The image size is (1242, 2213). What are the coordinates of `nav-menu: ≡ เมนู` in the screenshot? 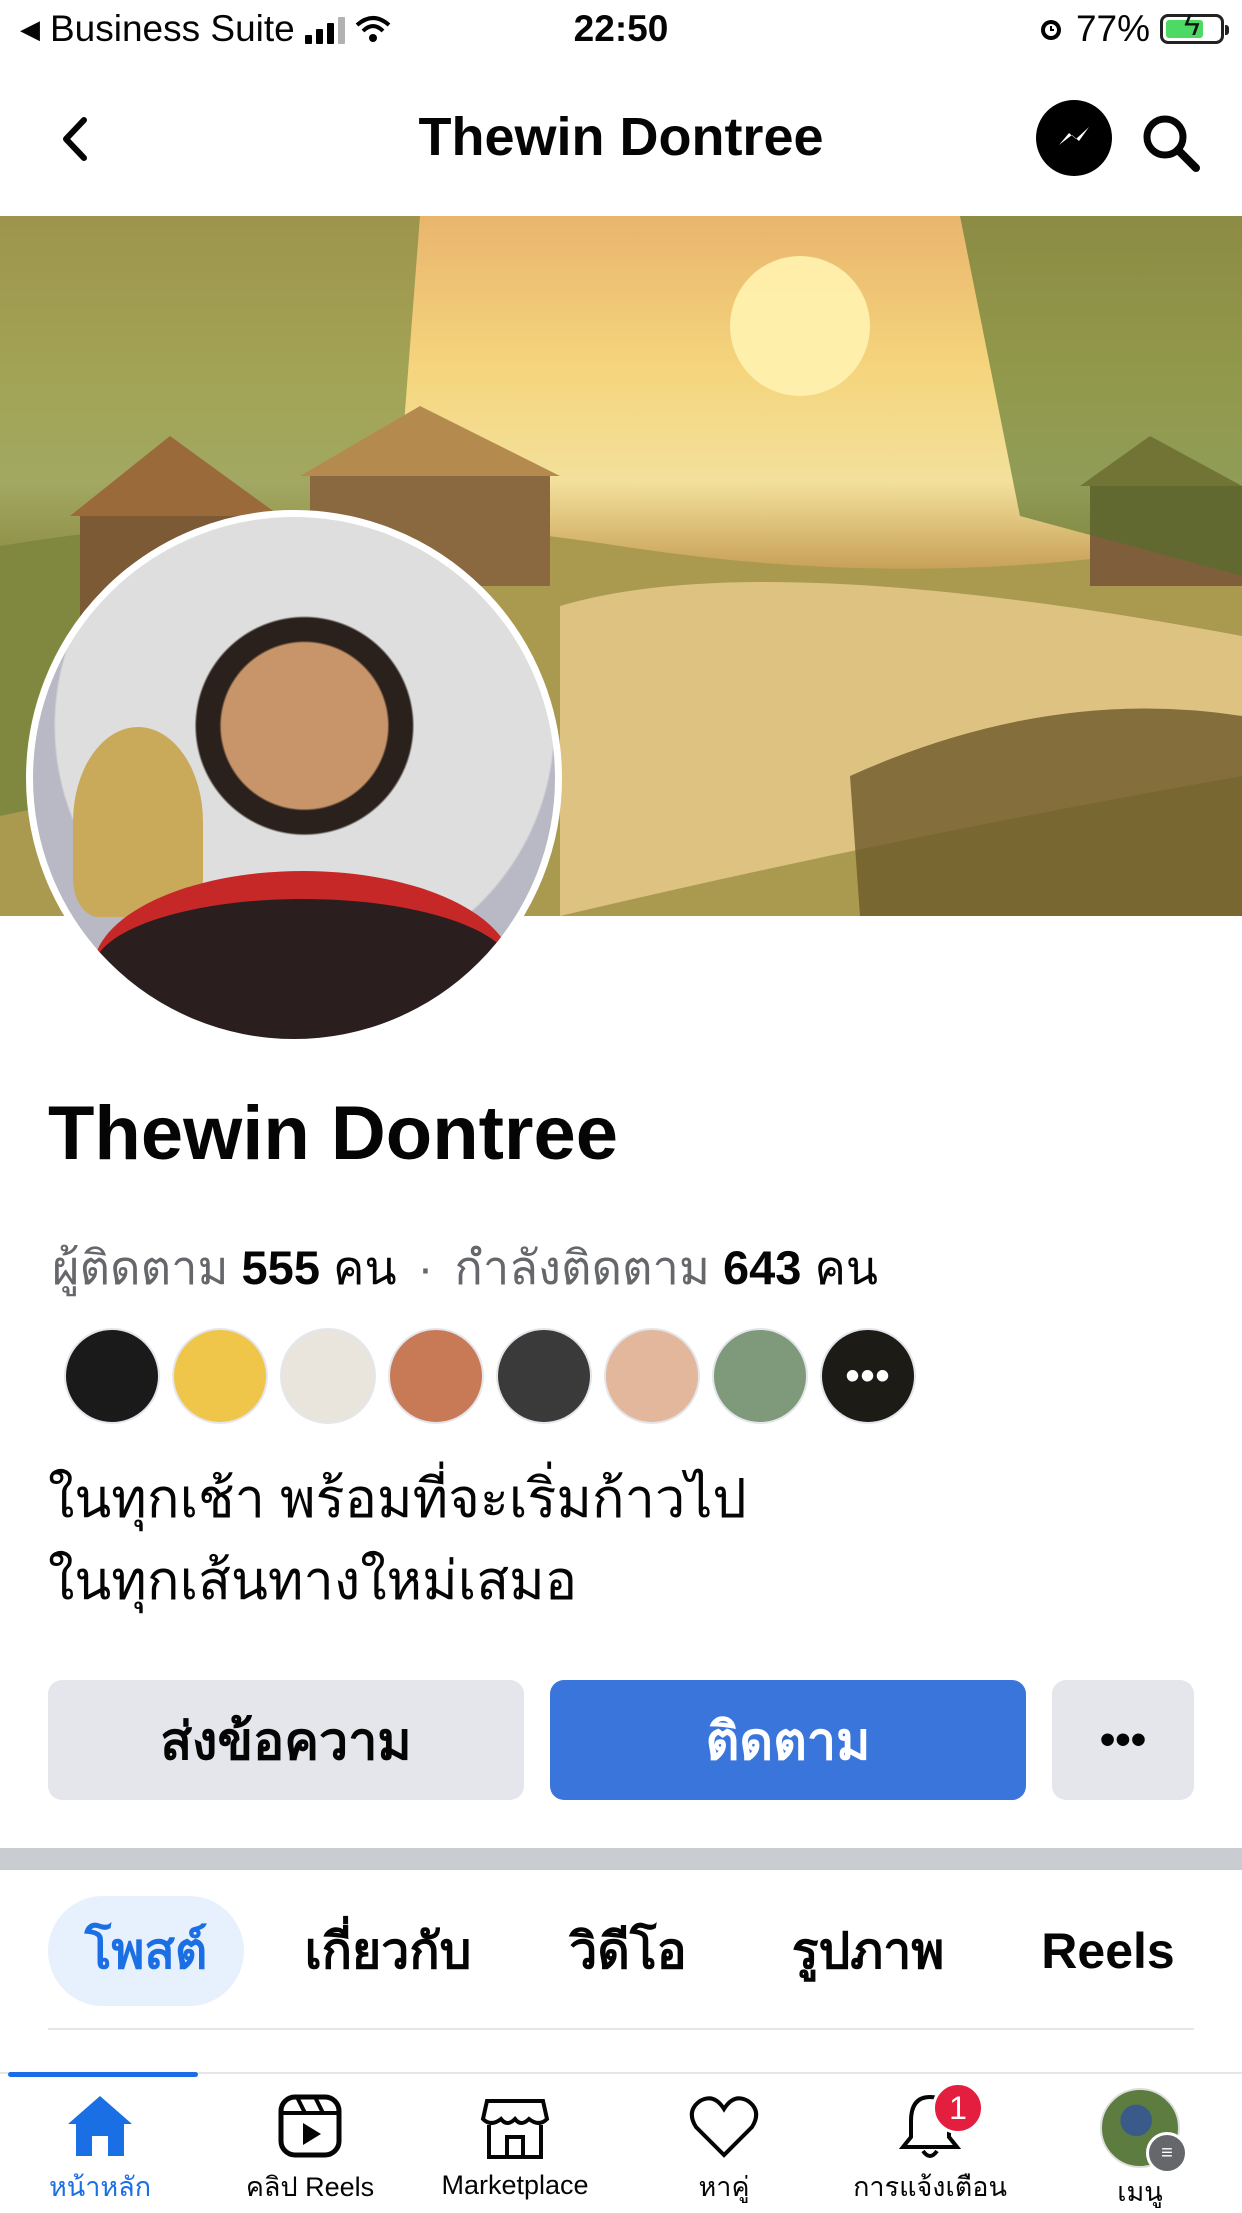 It's located at (1140, 2148).